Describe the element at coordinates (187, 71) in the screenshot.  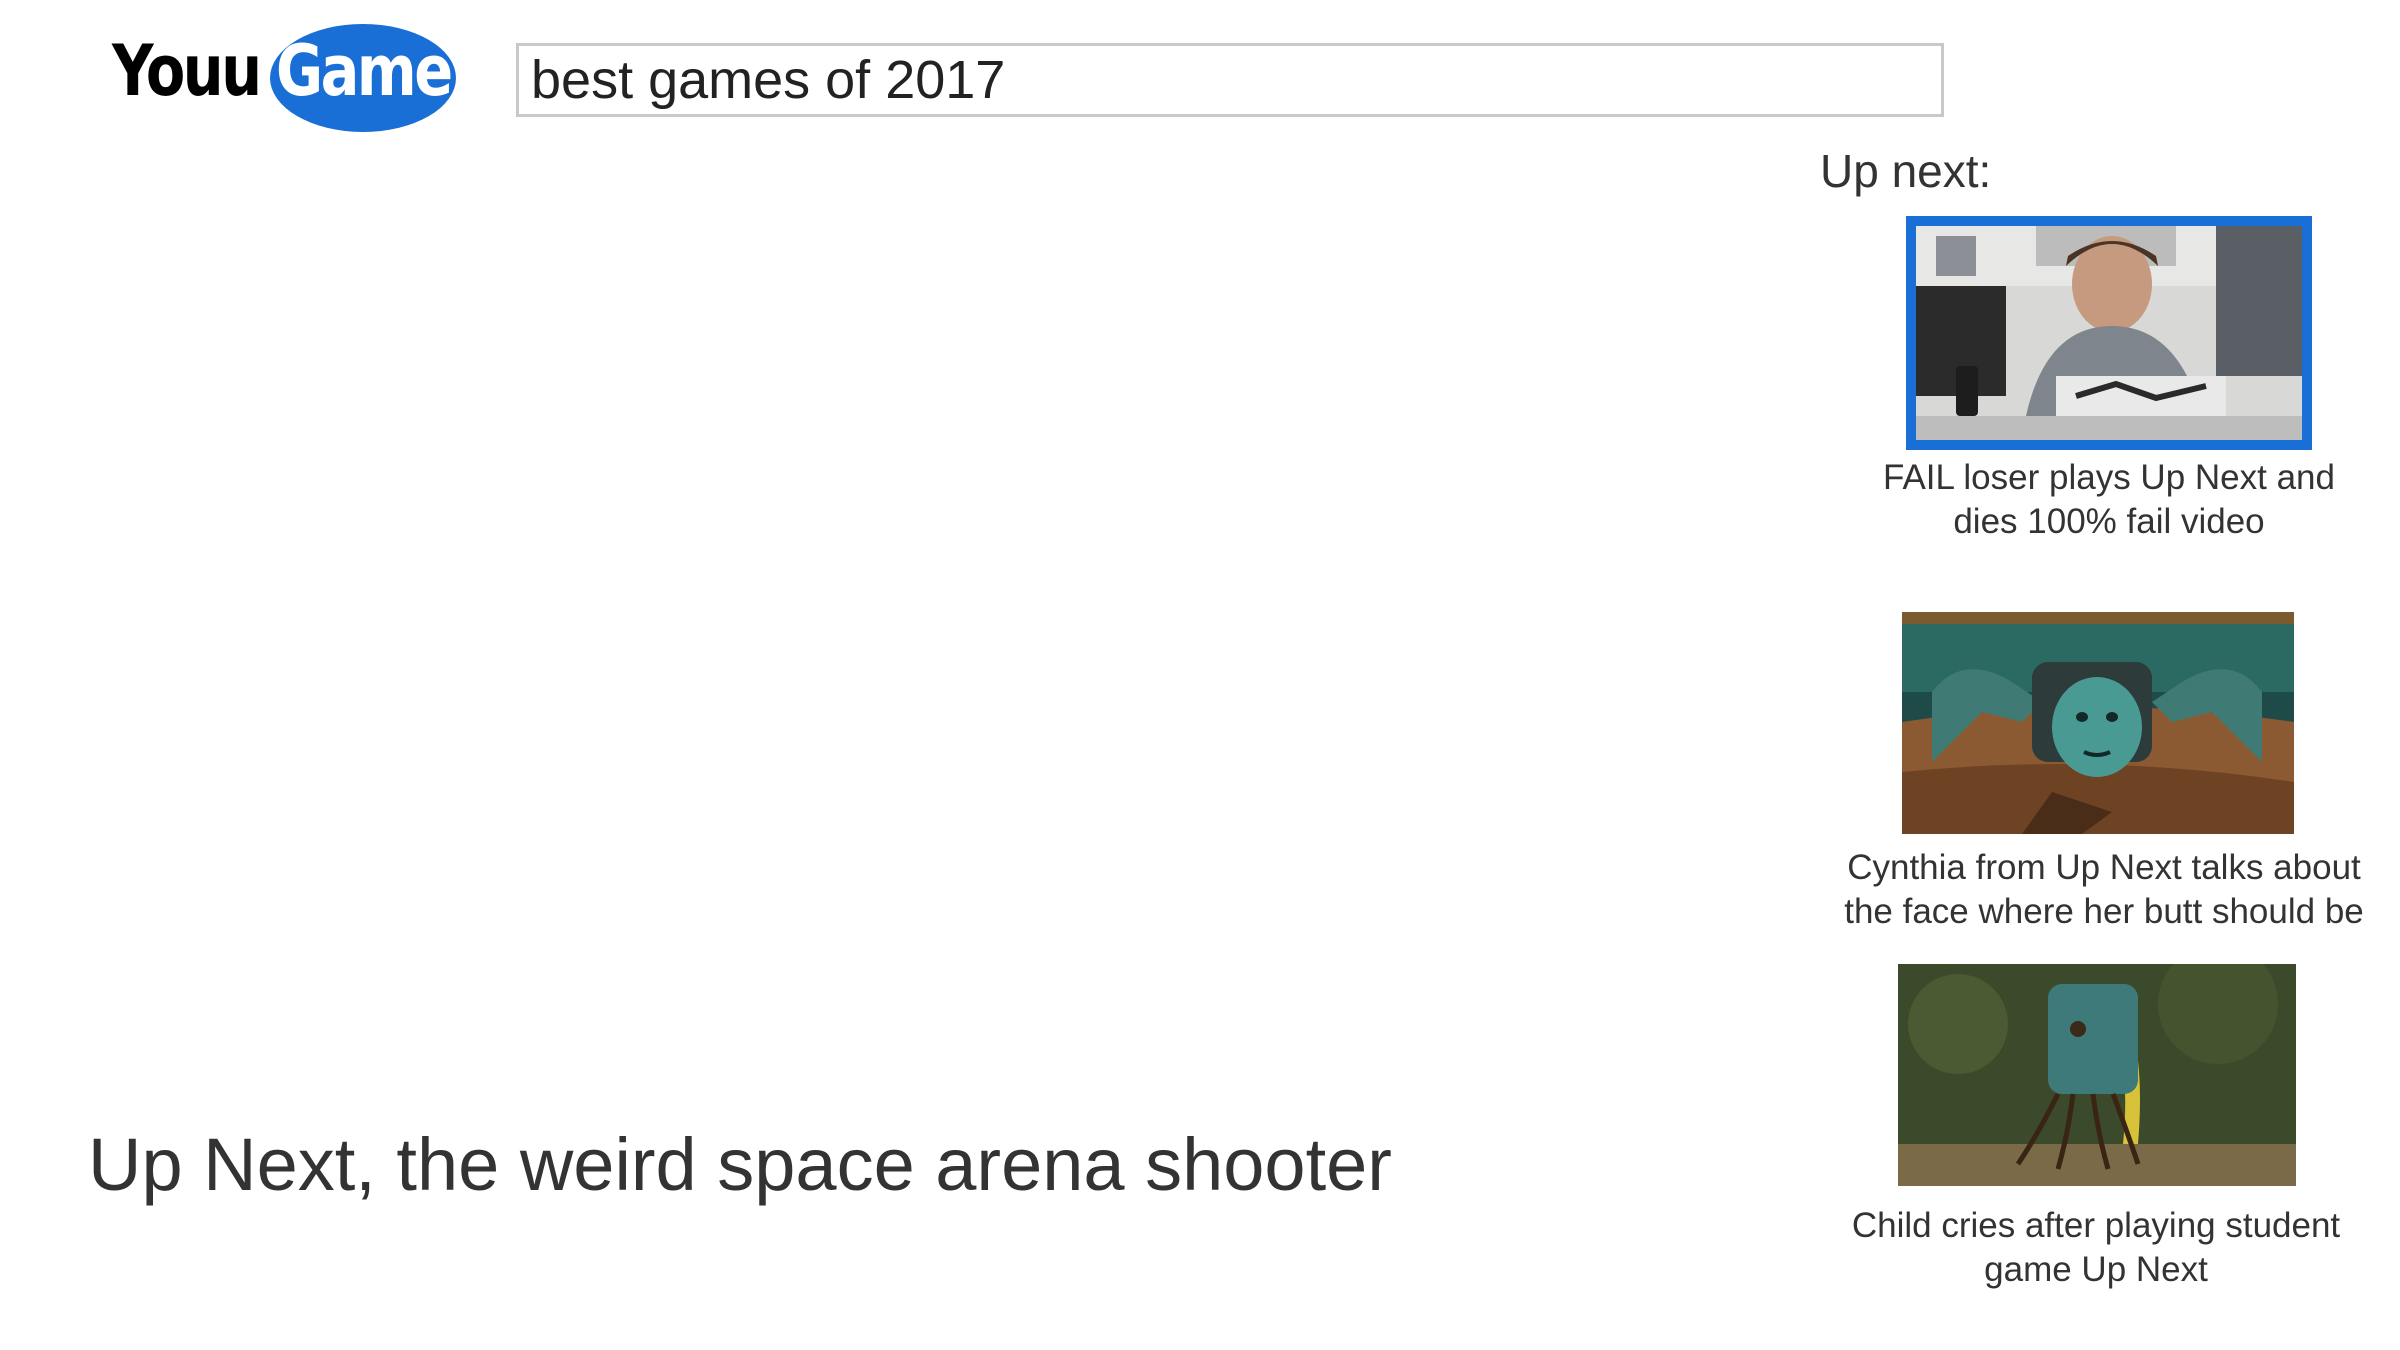
I see `logo-prefix-text: Youu` at that location.